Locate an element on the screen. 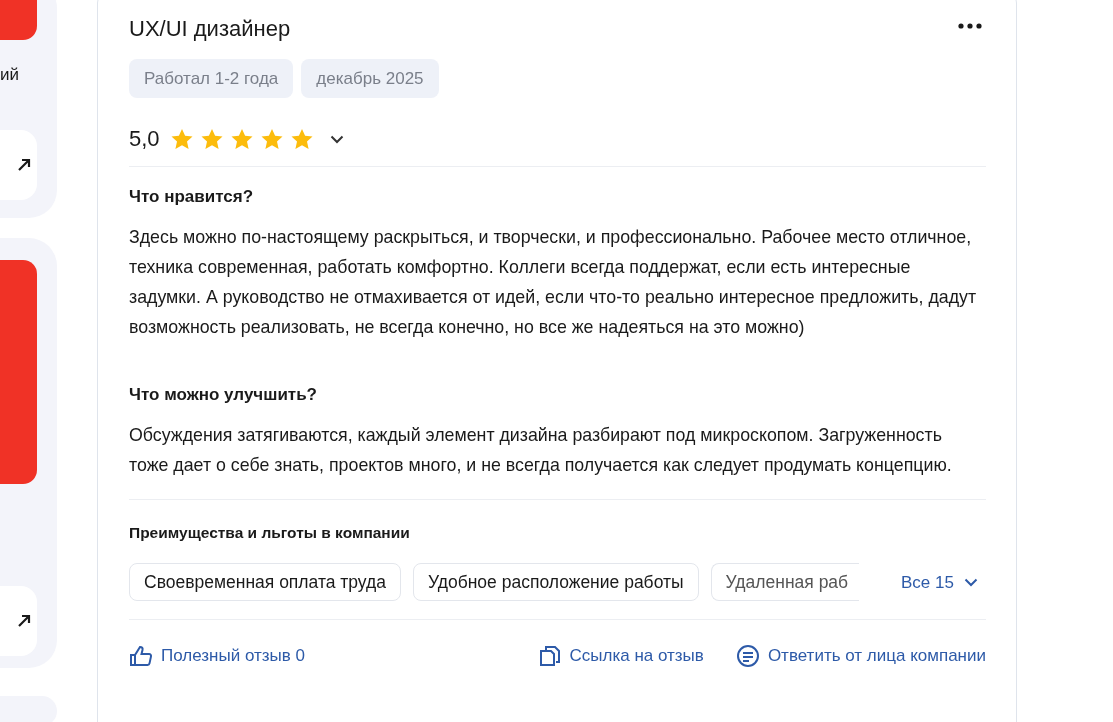 The width and height of the screenshot is (1113, 722). copy-link-button: Ссылка на отзыв is located at coordinates (621, 656).